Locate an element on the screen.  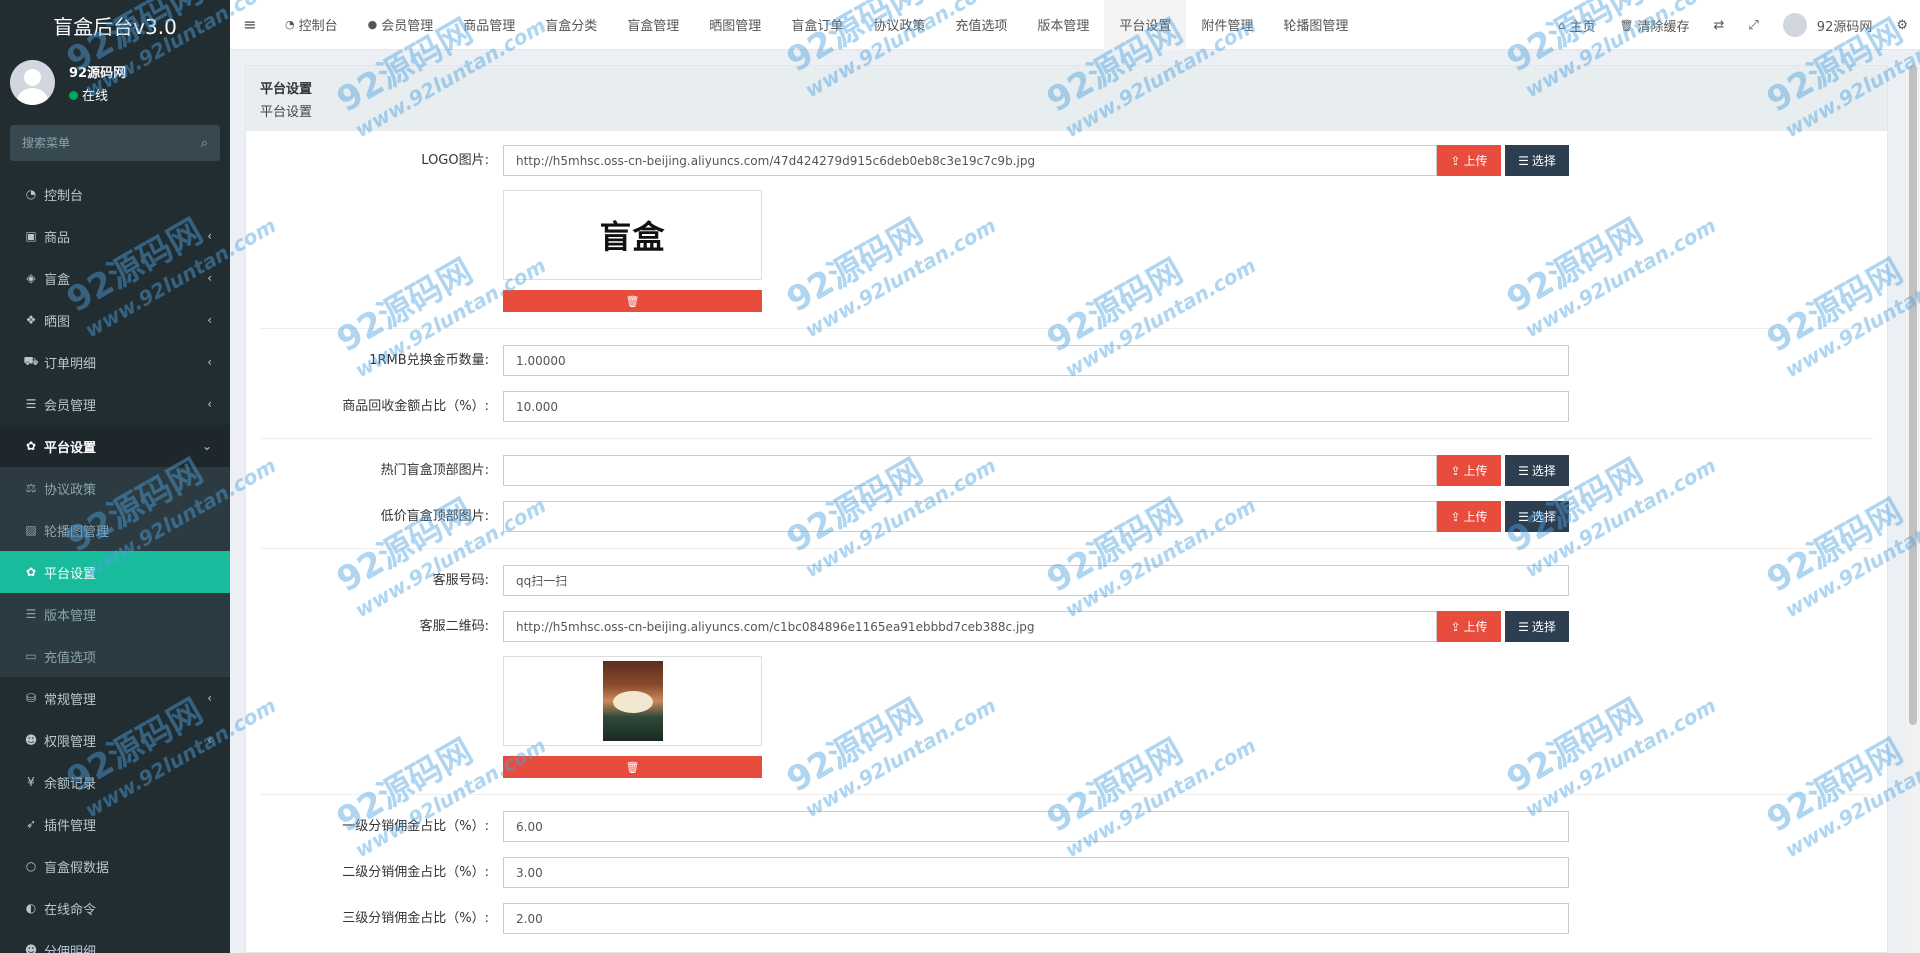
user-name: 92源码网 is located at coordinates (98, 73).